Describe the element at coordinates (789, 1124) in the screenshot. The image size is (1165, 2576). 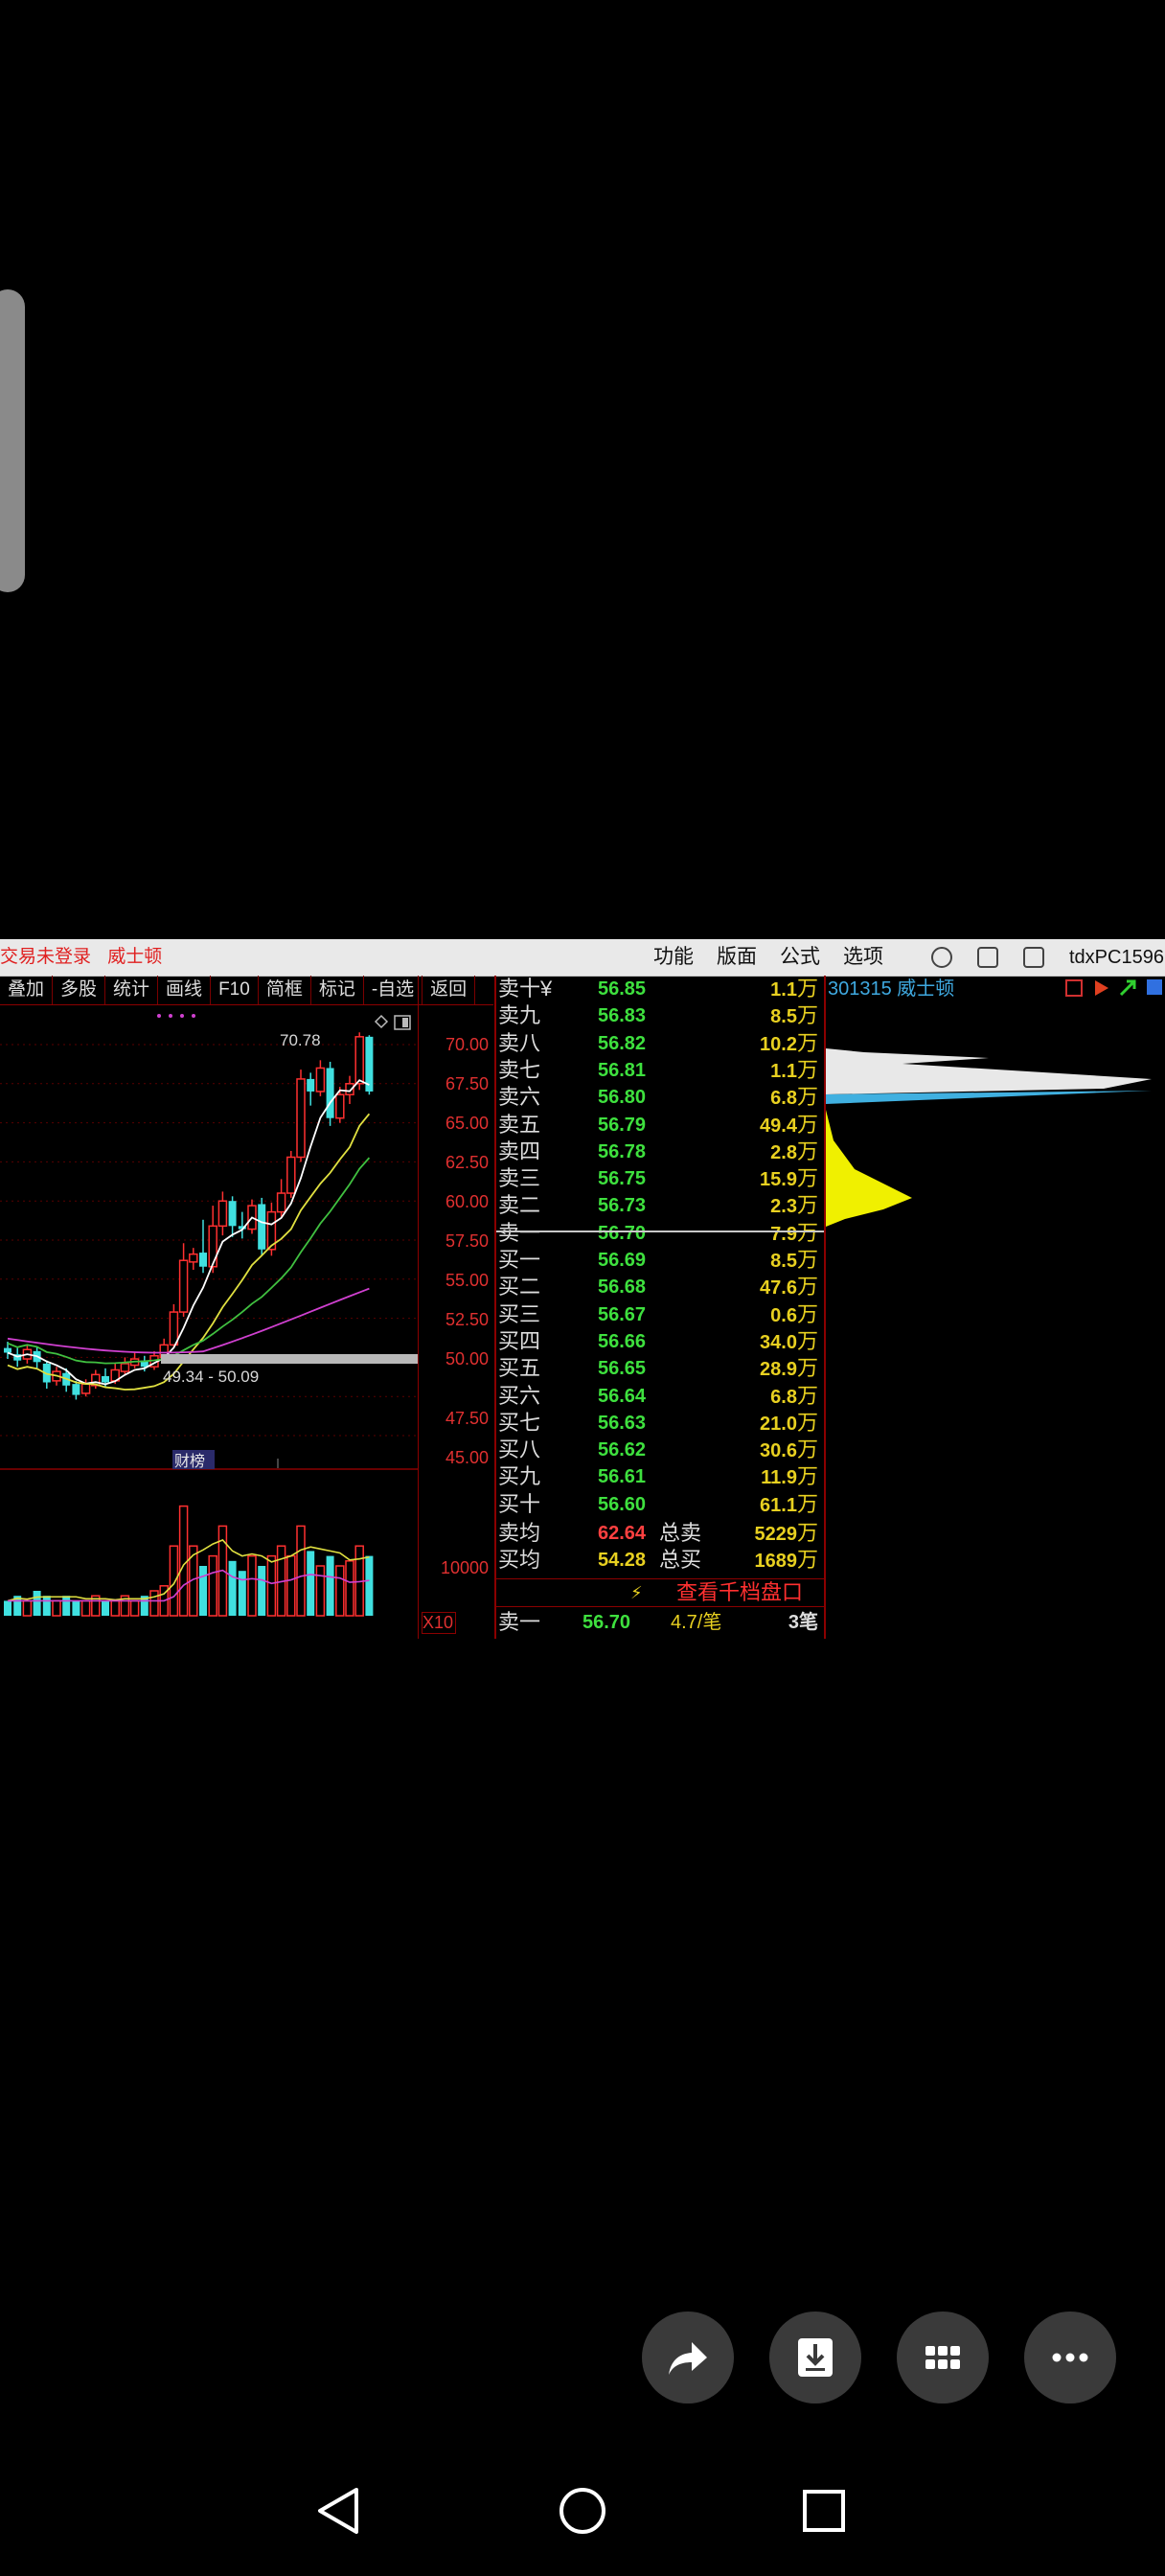
I see `ask-volume: 49.4万` at that location.